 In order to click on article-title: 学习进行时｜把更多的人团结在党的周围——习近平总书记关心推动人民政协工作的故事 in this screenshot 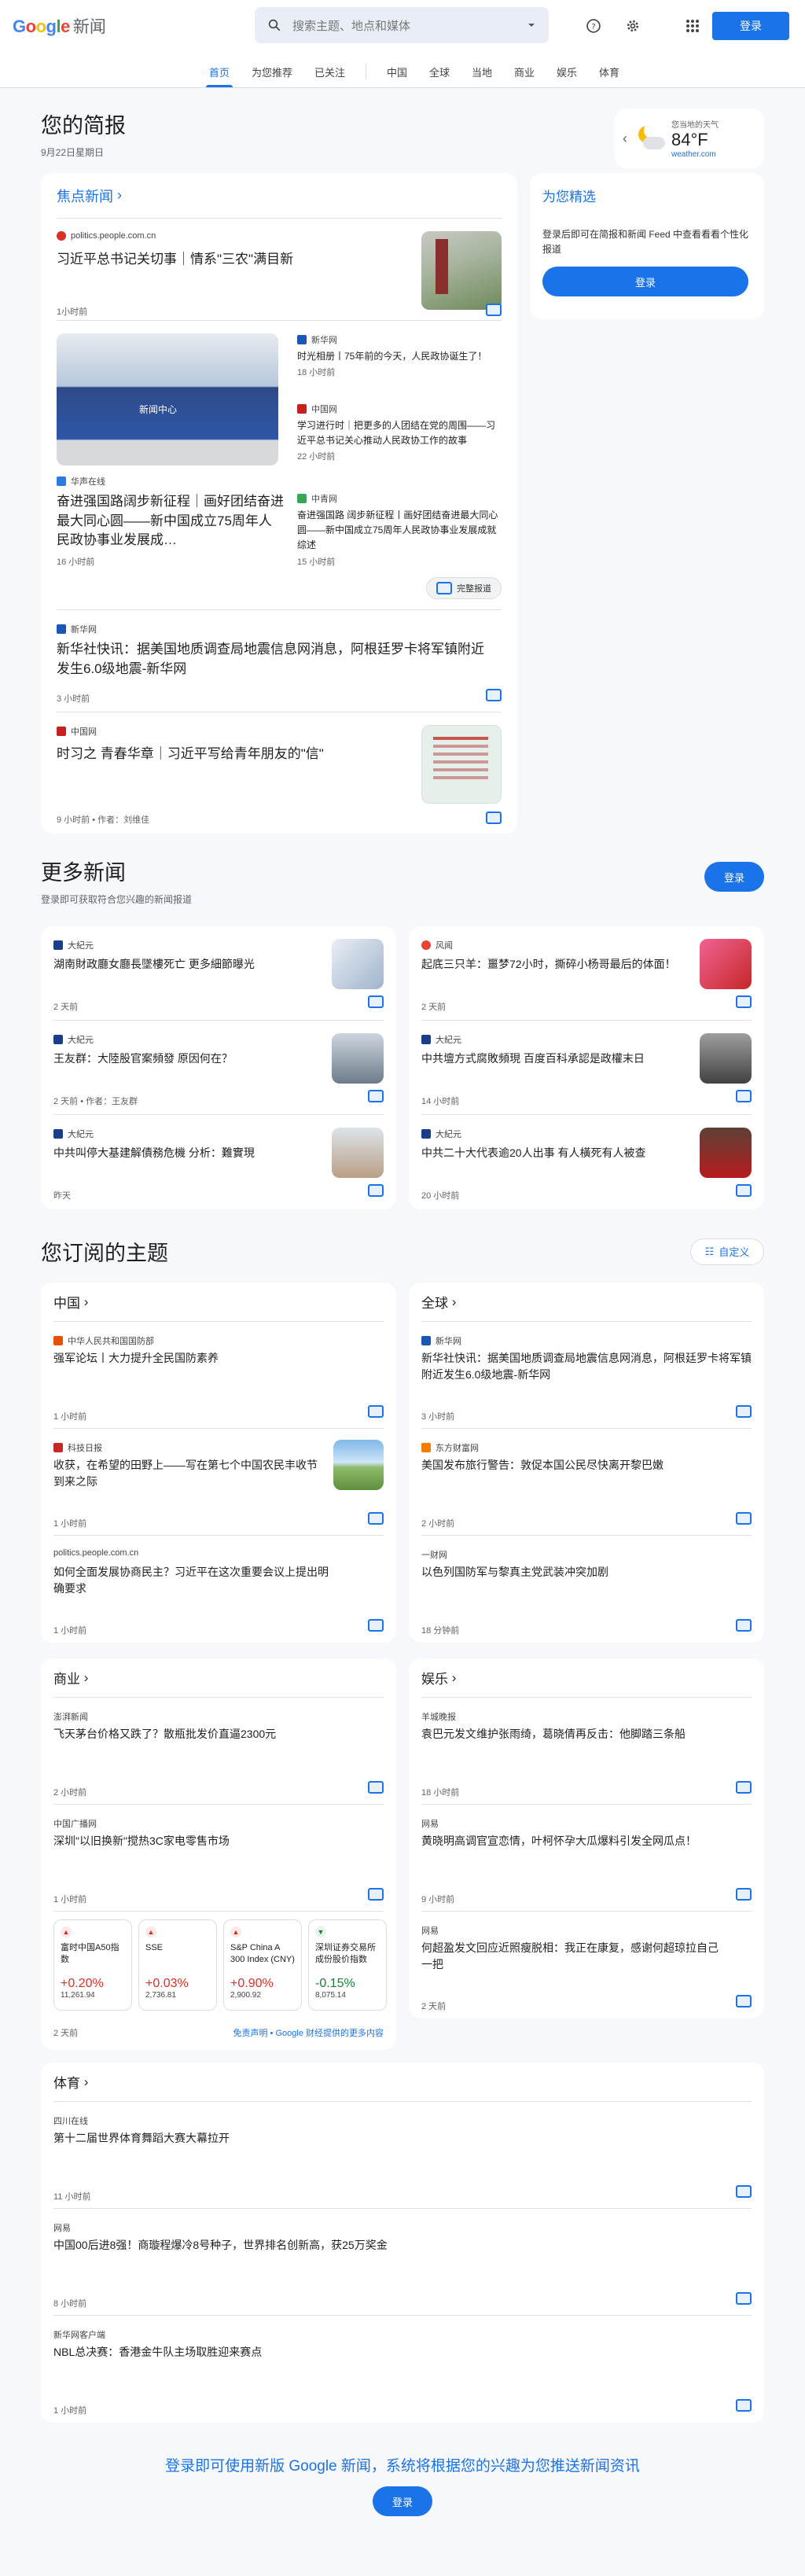, I will do `click(400, 433)`.